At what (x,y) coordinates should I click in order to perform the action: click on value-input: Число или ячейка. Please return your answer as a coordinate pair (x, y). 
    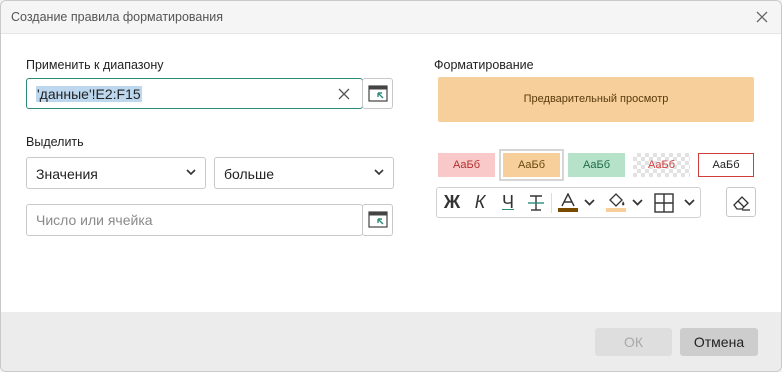
    Looking at the image, I should click on (194, 220).